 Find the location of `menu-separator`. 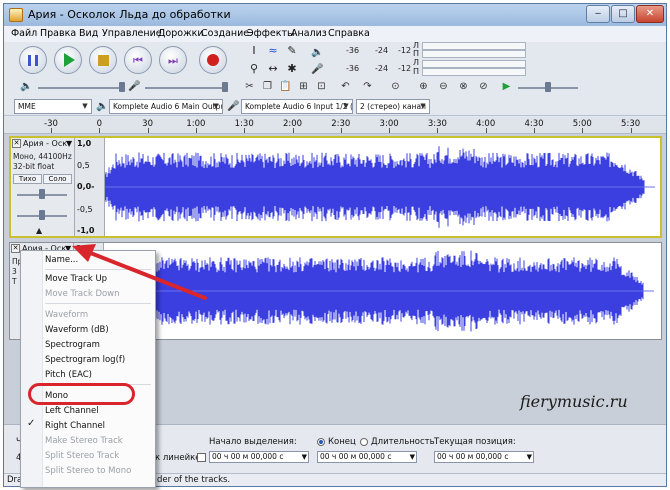

menu-separator is located at coordinates (98, 303).